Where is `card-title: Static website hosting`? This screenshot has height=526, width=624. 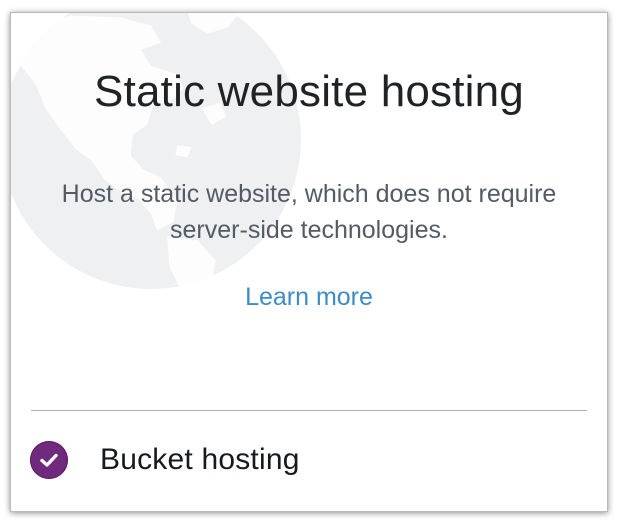 card-title: Static website hosting is located at coordinates (309, 91).